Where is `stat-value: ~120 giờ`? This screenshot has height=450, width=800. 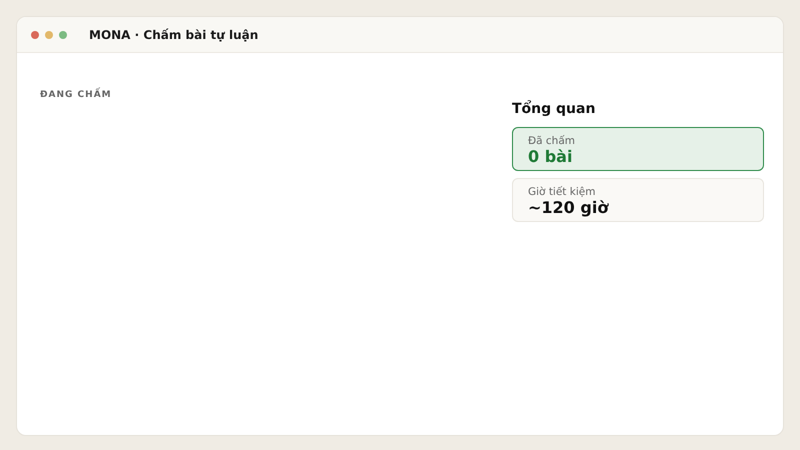 stat-value: ~120 giờ is located at coordinates (569, 207).